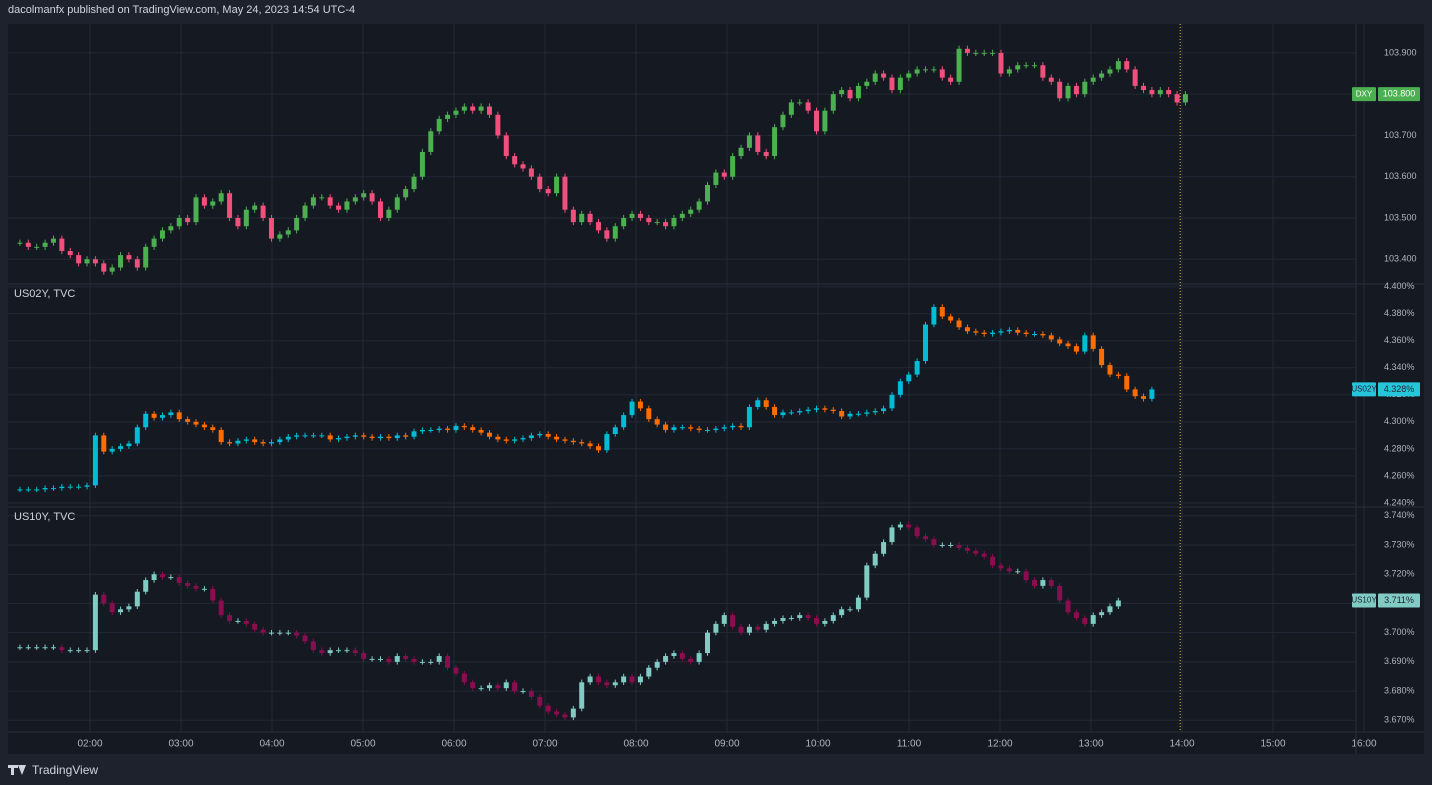  Describe the element at coordinates (1399, 286) in the screenshot. I see `y-tick-label: 4.400%` at that location.